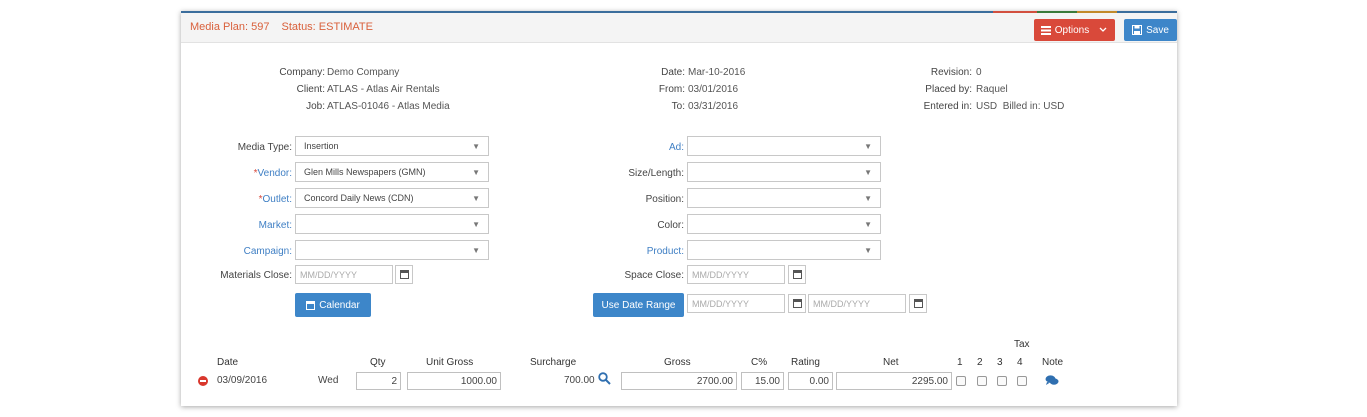 This screenshot has height=417, width=1367. Describe the element at coordinates (256, 275) in the screenshot. I see `materials-close-label: Materials Close:` at that location.